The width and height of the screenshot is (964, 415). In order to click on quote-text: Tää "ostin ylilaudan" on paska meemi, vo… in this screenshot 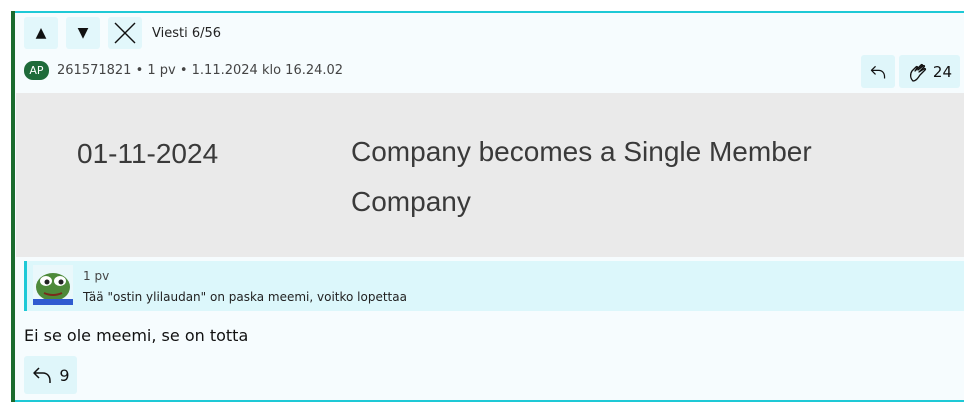, I will do `click(245, 297)`.